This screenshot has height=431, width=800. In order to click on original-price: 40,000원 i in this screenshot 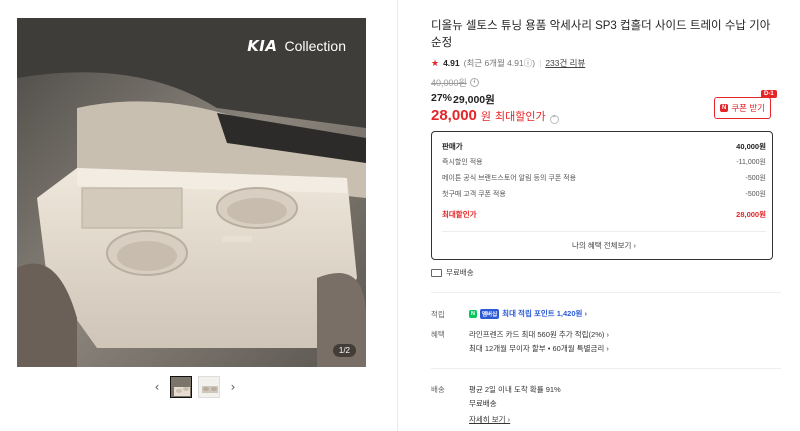, I will do `click(455, 82)`.